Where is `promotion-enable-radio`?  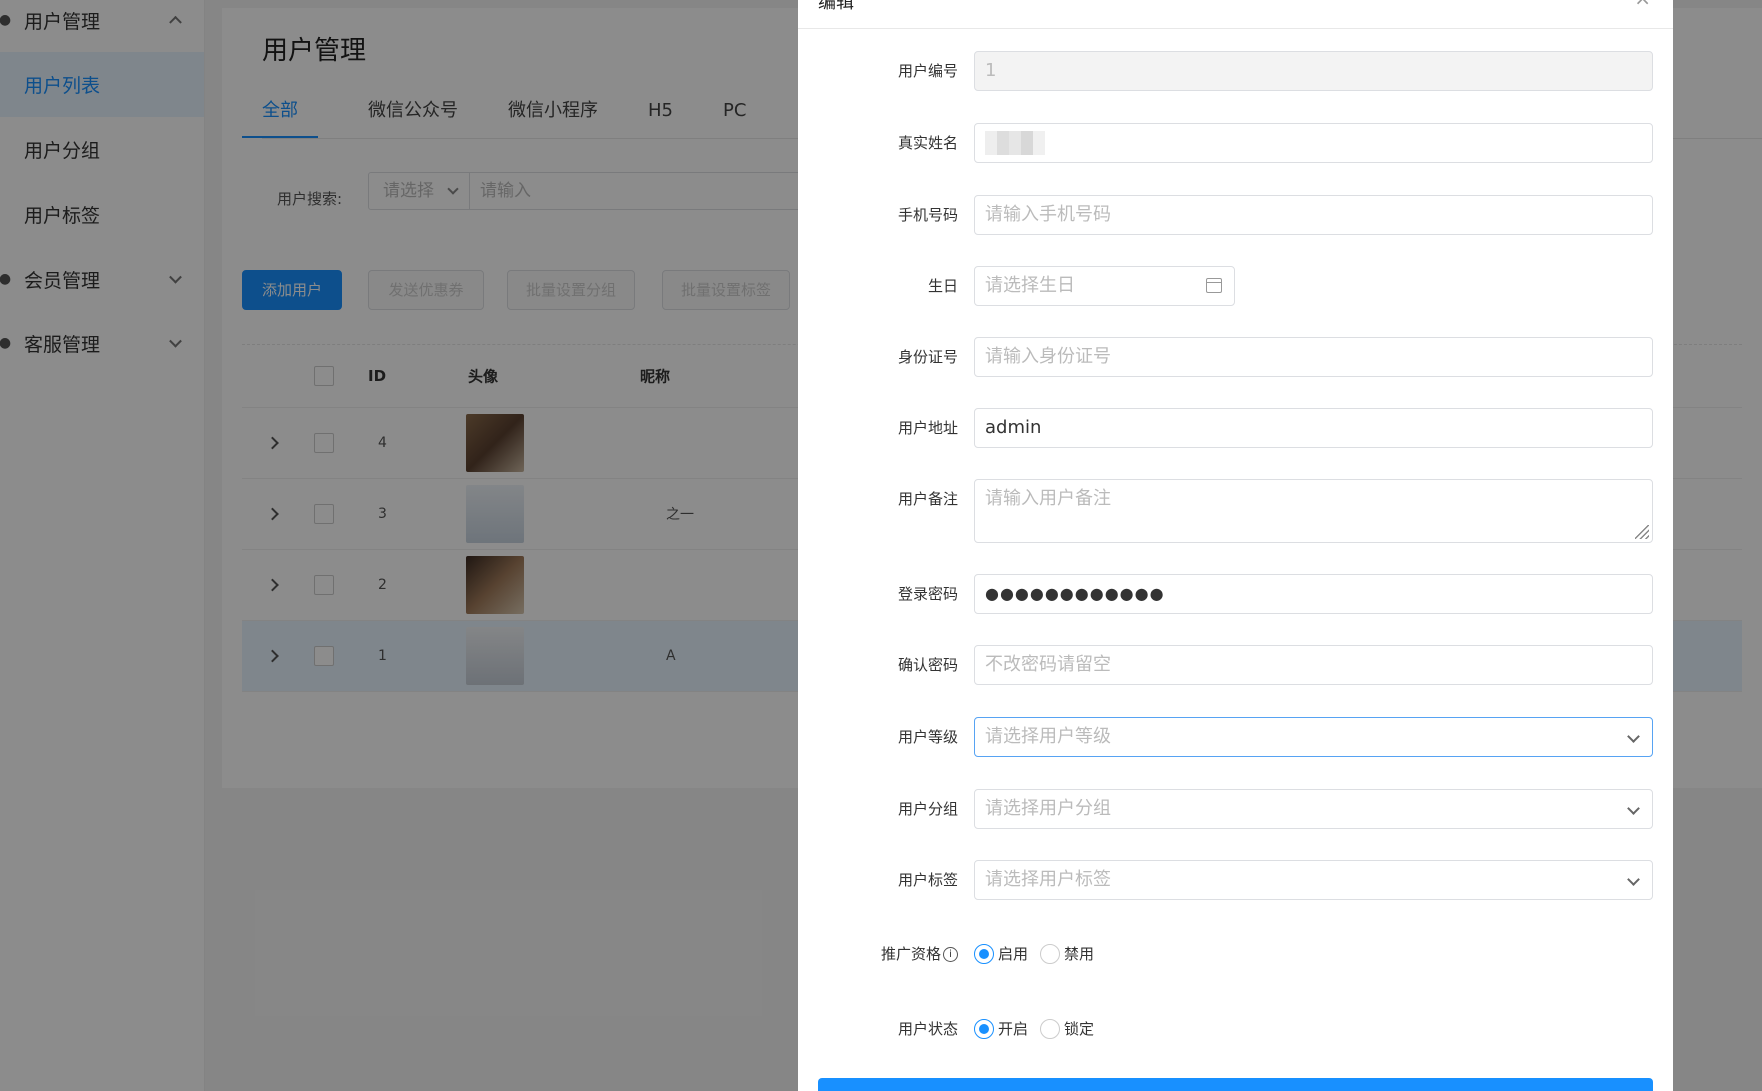 promotion-enable-radio is located at coordinates (984, 953).